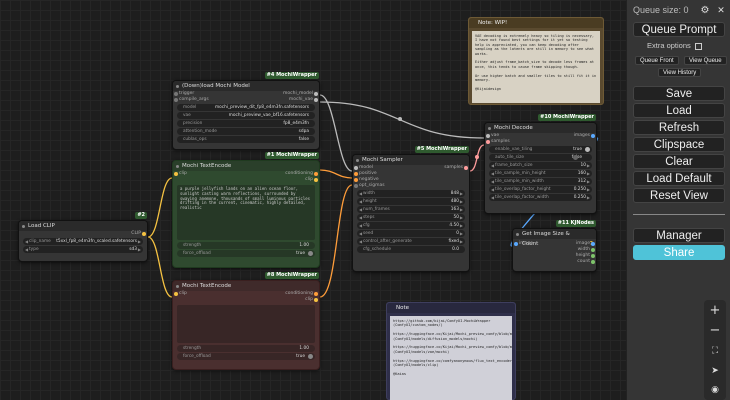 This screenshot has height=400, width=730. I want to click on image-input-socket, so click(516, 244).